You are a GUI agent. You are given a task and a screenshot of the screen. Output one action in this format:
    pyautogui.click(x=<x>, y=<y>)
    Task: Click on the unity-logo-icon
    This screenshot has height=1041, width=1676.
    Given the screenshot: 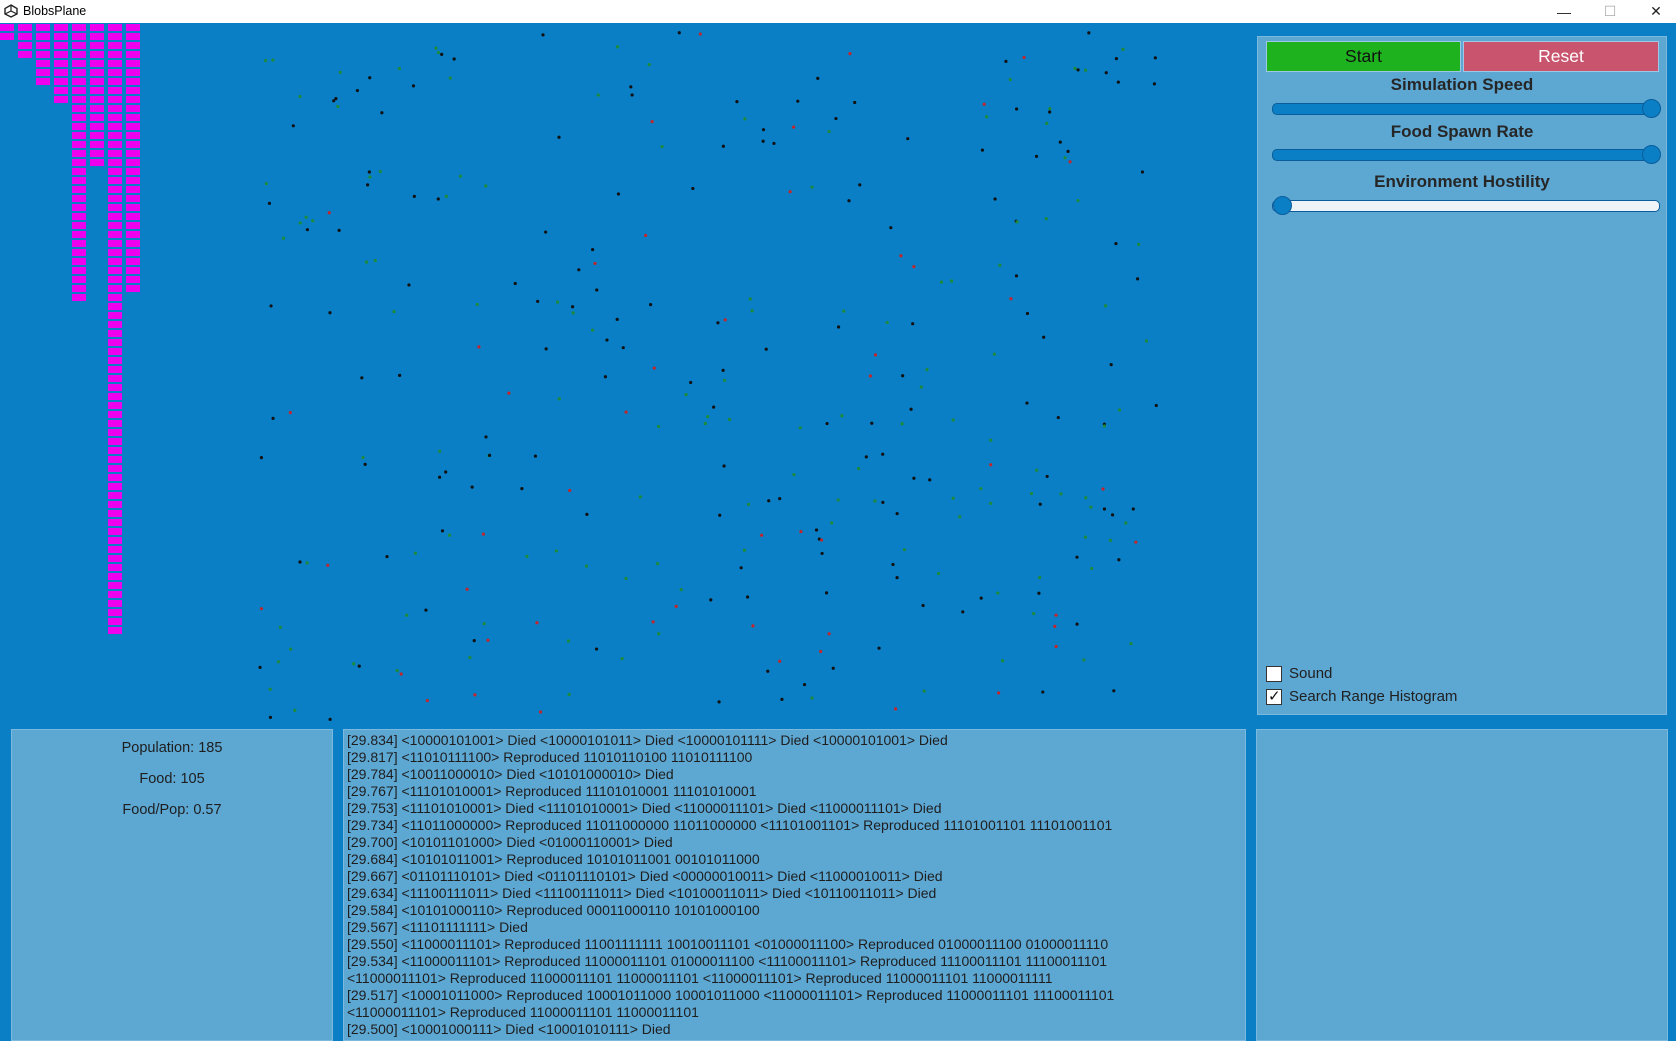 What is the action you would take?
    pyautogui.click(x=11, y=11)
    